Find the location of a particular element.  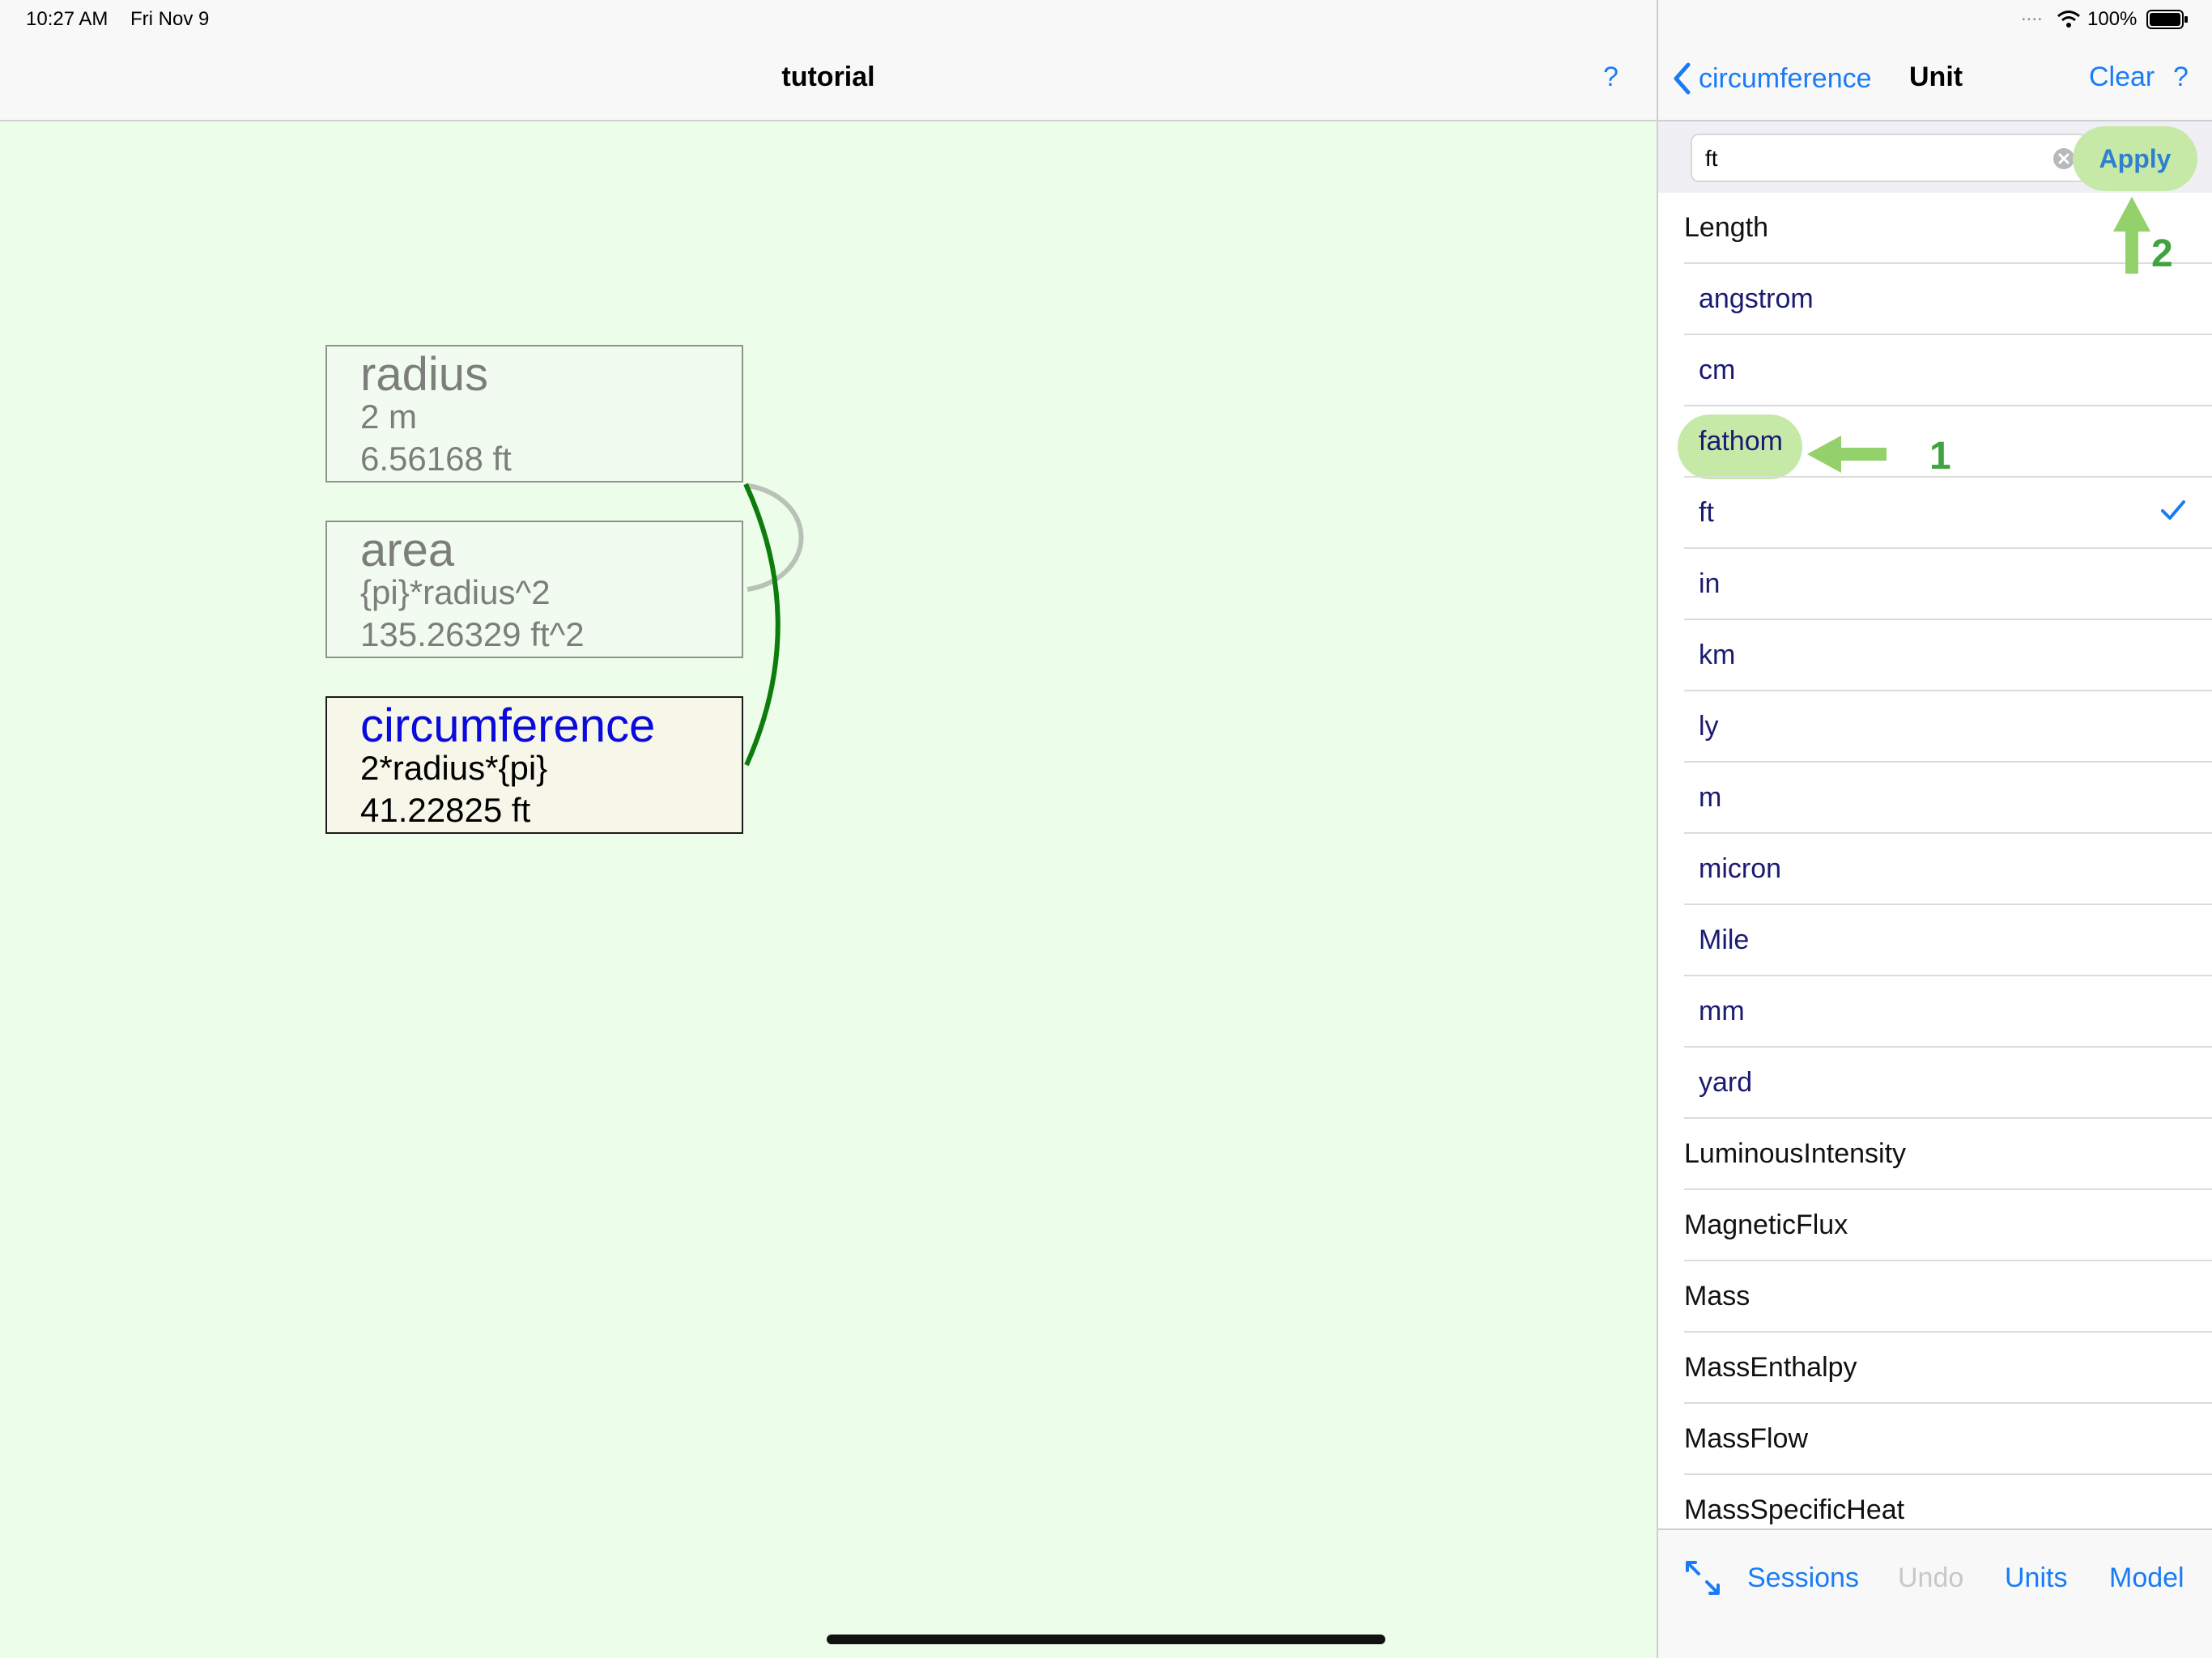

left-nav-bar: 10:27 AM Fri Nov 9 tutorial ? is located at coordinates (829, 60).